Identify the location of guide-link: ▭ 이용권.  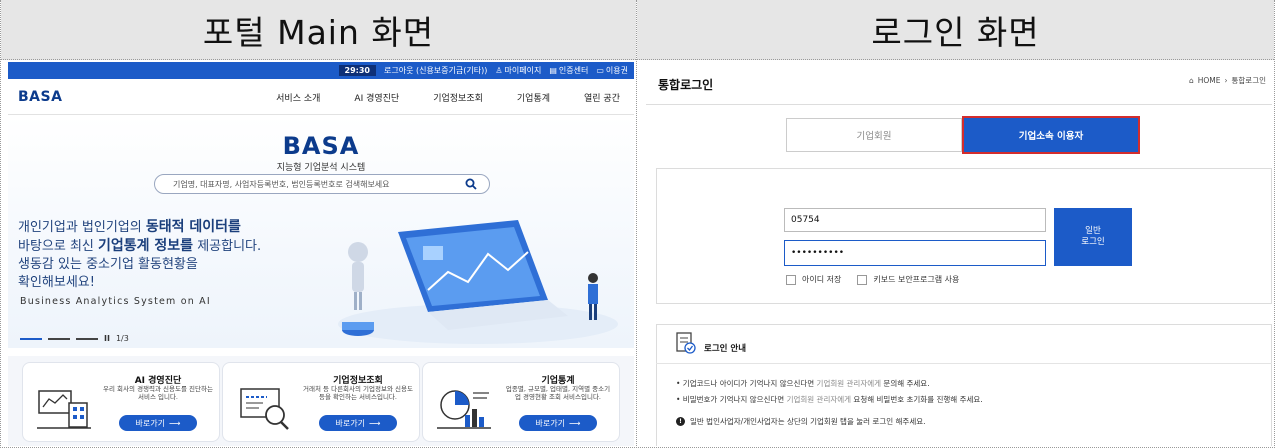
(612, 70).